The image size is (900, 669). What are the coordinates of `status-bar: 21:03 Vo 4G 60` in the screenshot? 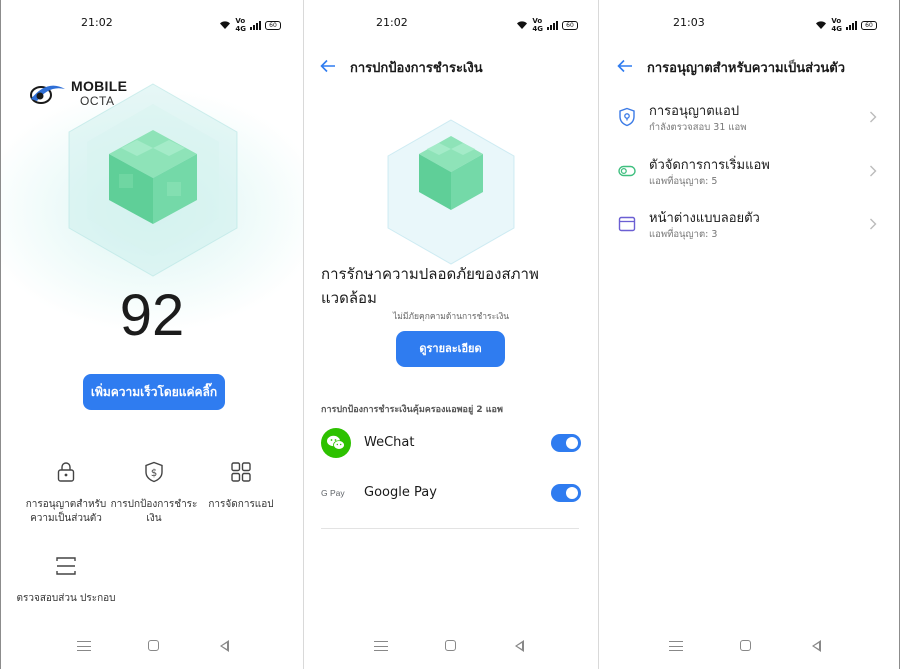 It's located at (749, 25).